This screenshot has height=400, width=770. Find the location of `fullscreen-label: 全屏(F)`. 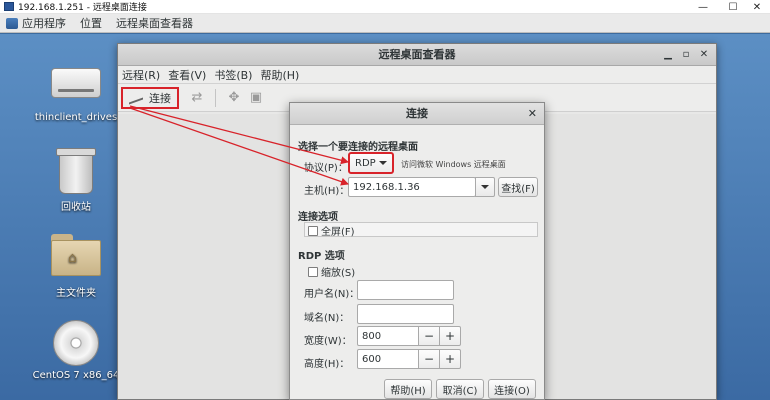

fullscreen-label: 全屏(F) is located at coordinates (338, 232).